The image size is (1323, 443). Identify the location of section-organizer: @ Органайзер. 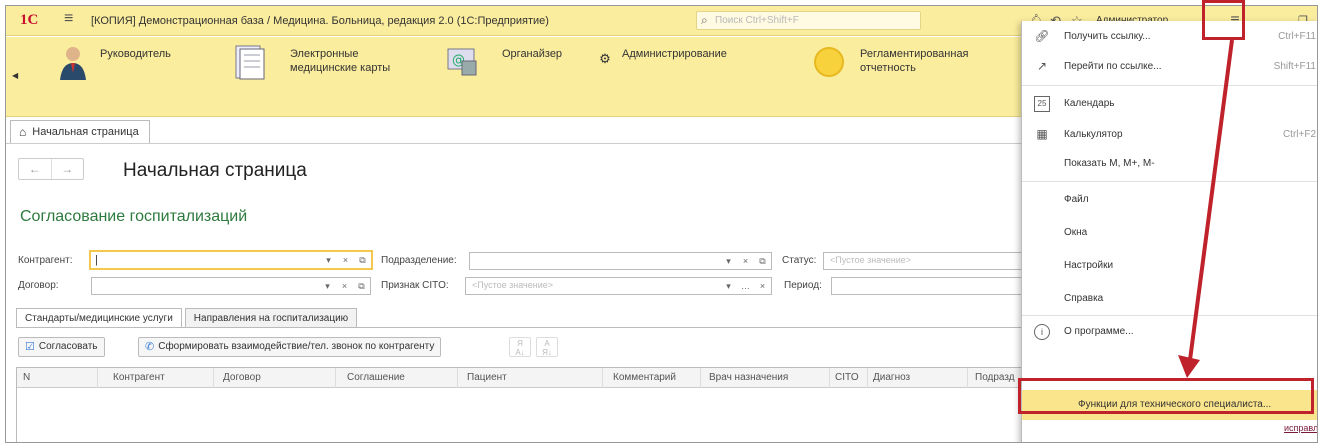
(504, 62).